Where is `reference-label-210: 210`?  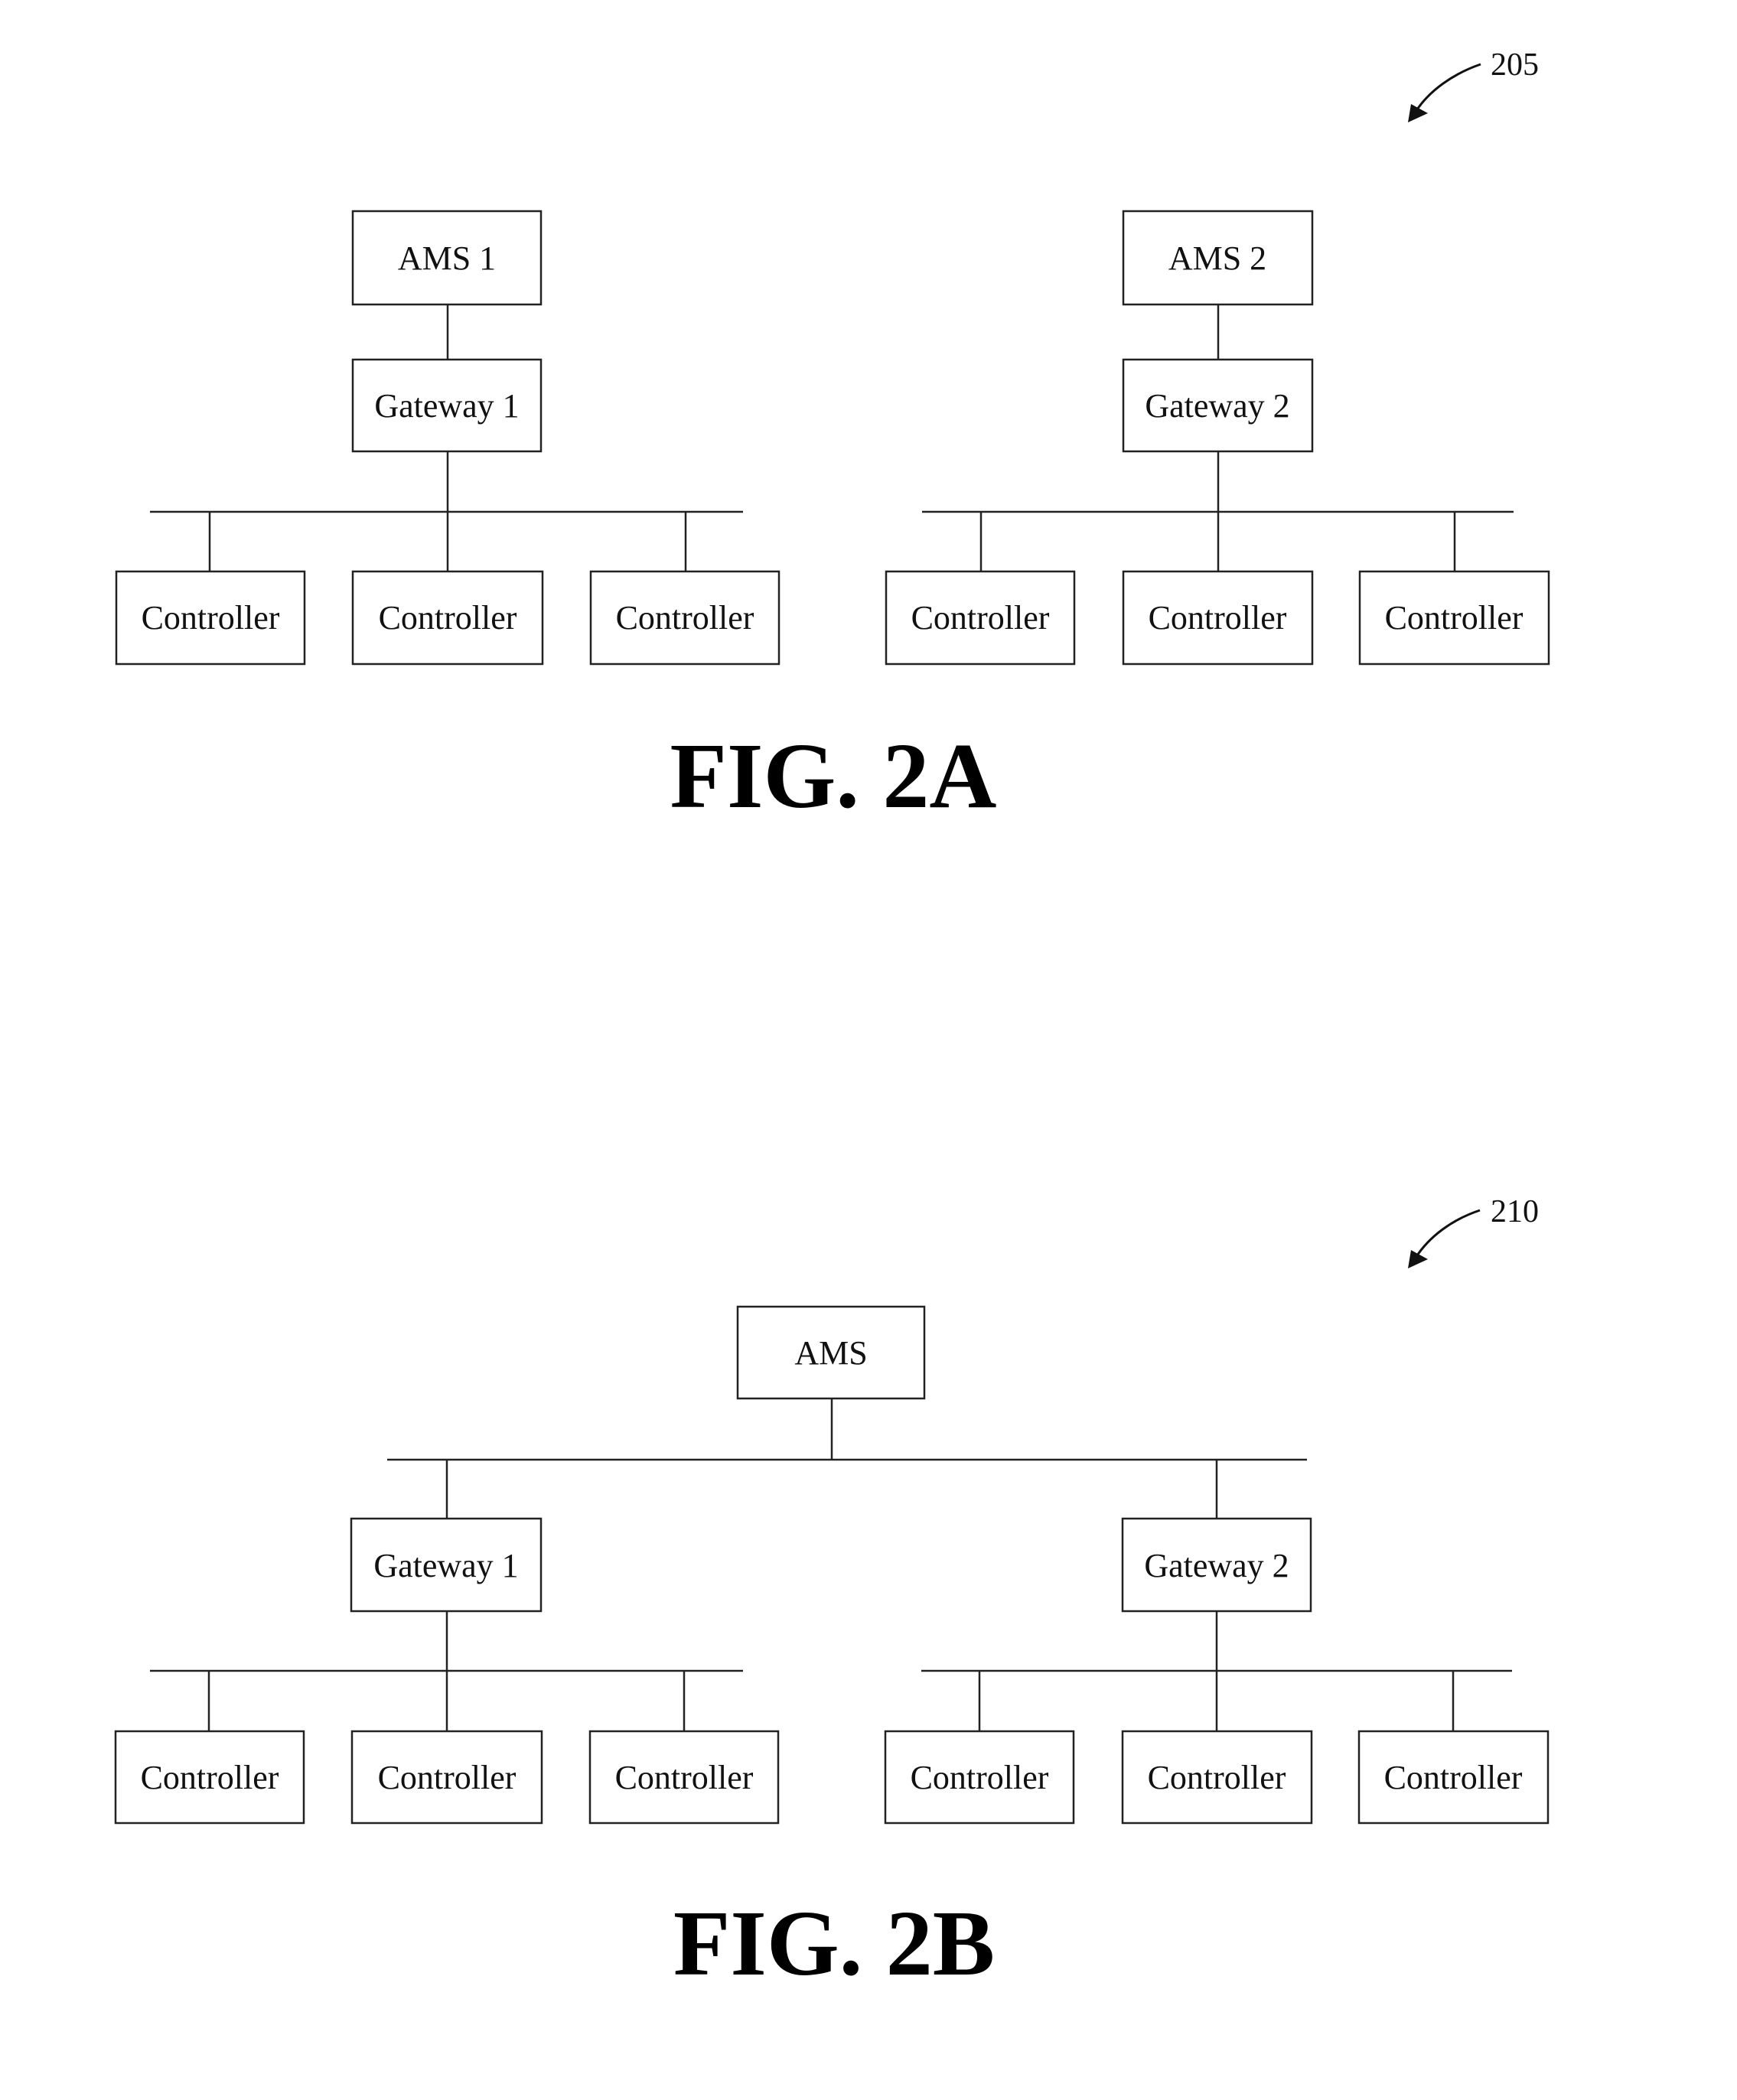
reference-label-210: 210 is located at coordinates (1515, 1211).